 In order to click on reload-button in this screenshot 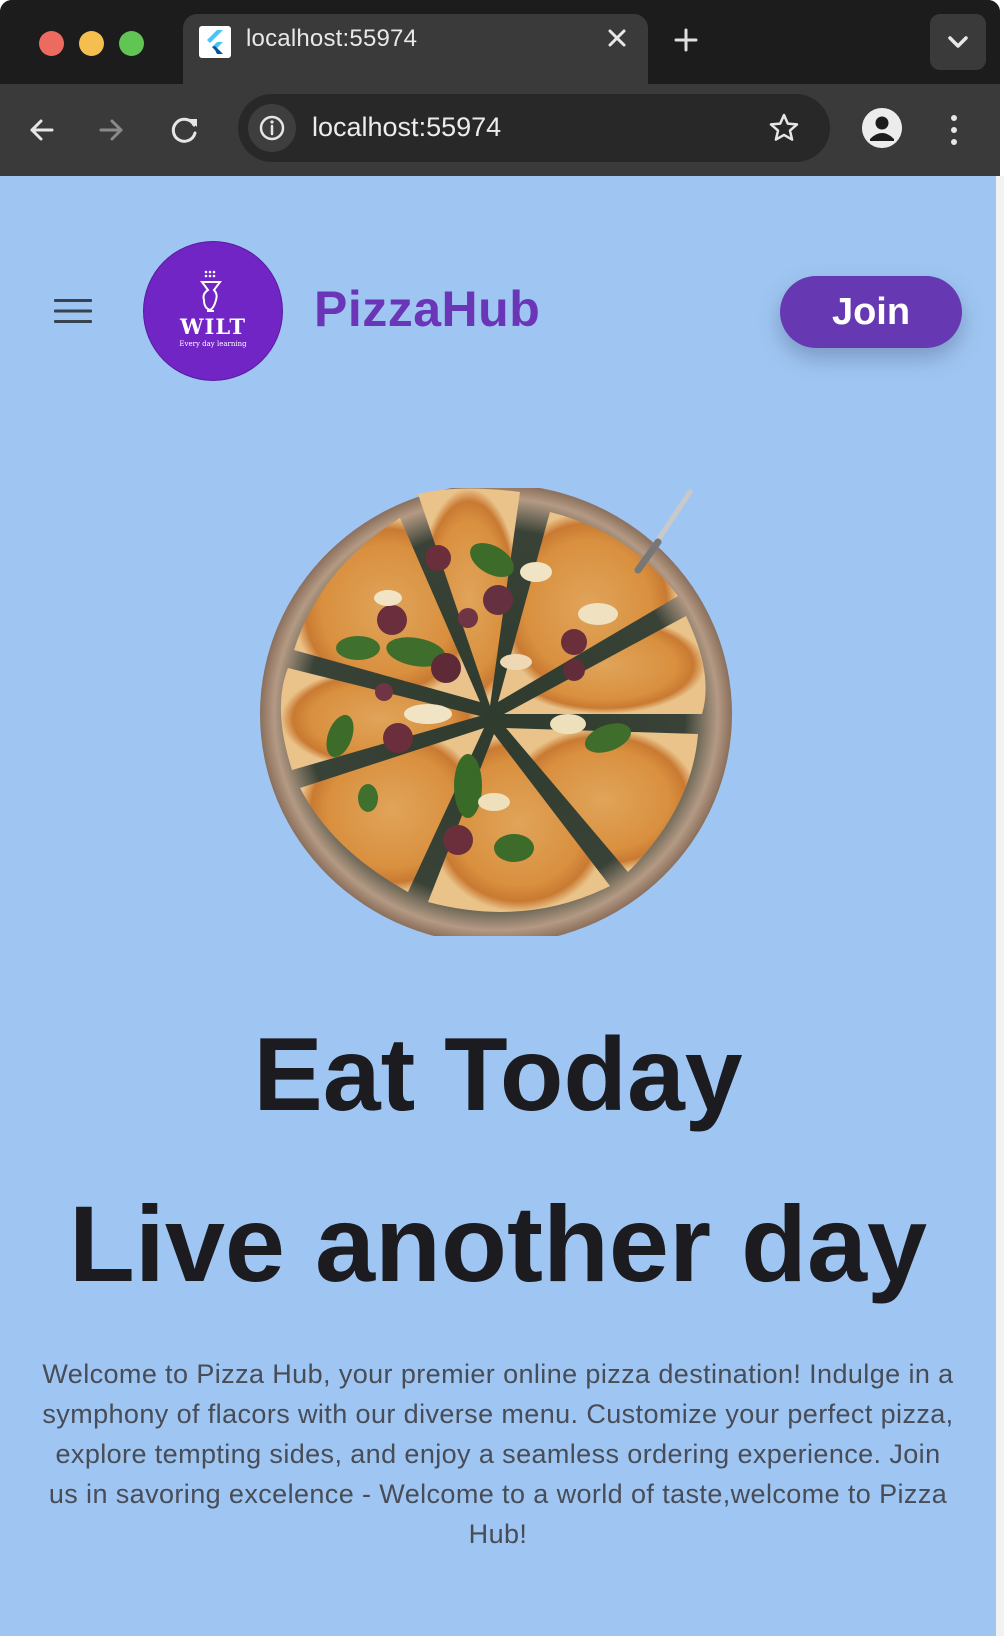, I will do `click(185, 130)`.